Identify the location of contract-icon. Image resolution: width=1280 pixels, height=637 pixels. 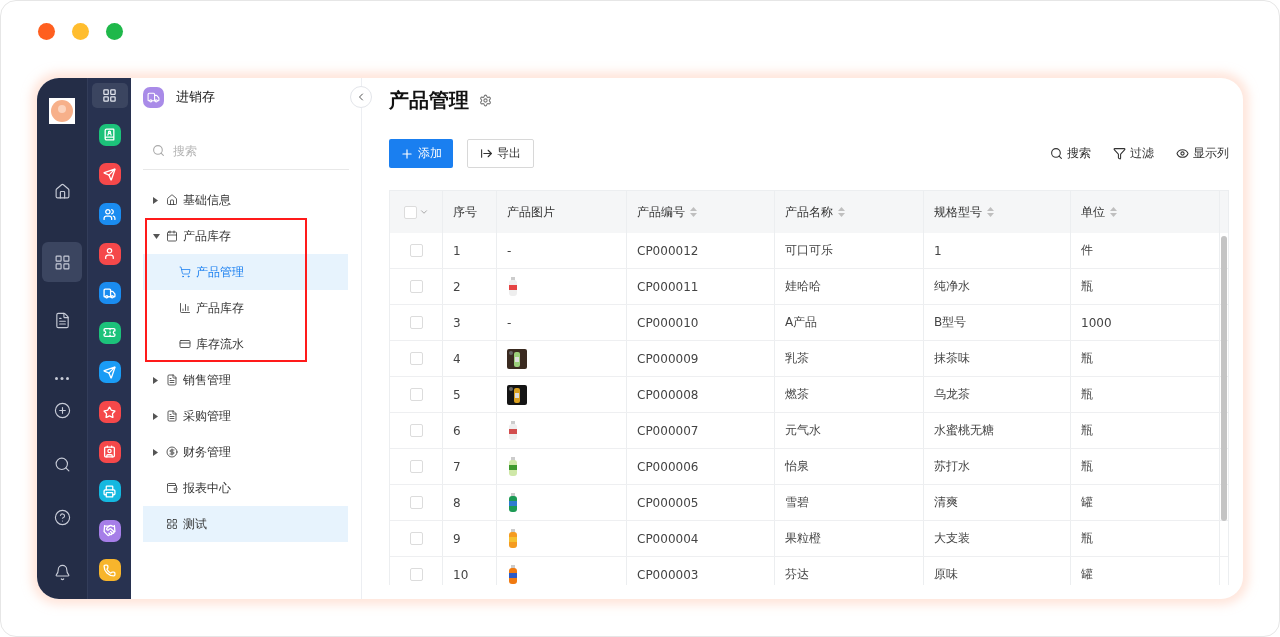
(172, 380).